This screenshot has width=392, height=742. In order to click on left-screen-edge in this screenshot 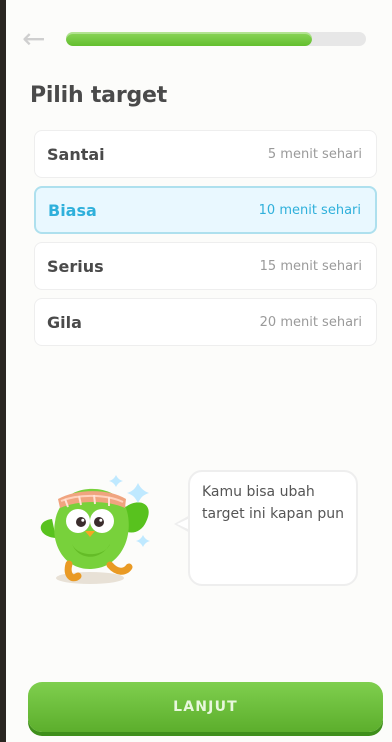, I will do `click(3, 371)`.